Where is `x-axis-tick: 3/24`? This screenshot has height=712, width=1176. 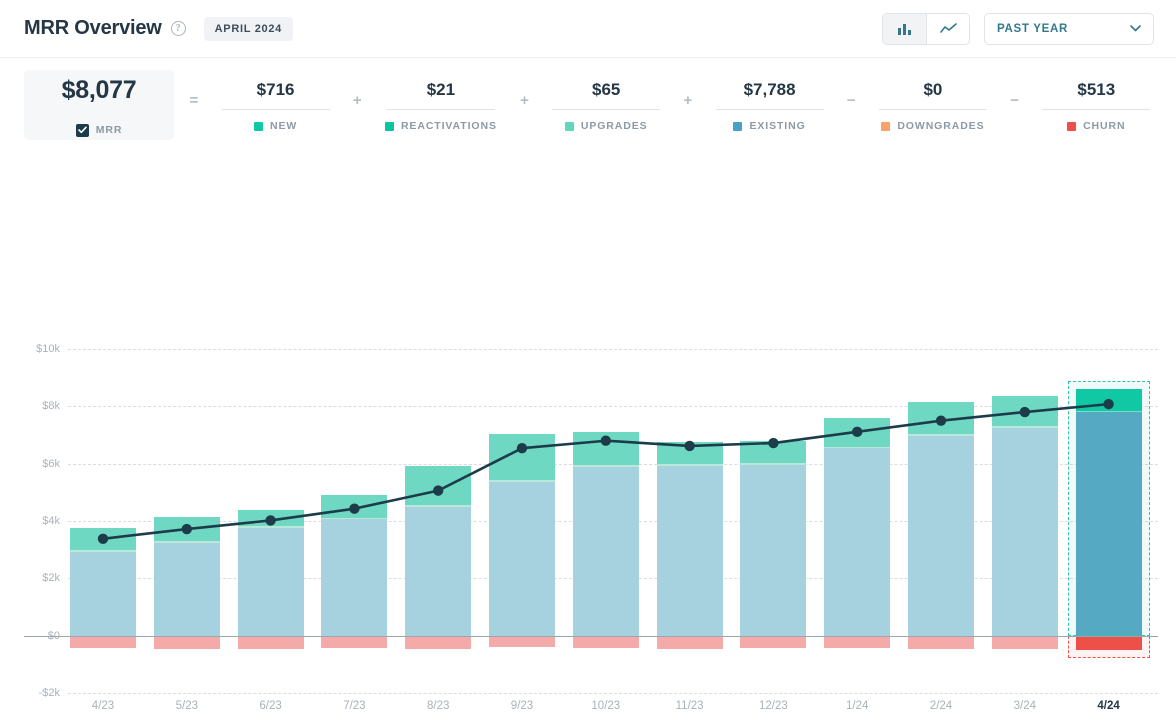
x-axis-tick: 3/24 is located at coordinates (1025, 706).